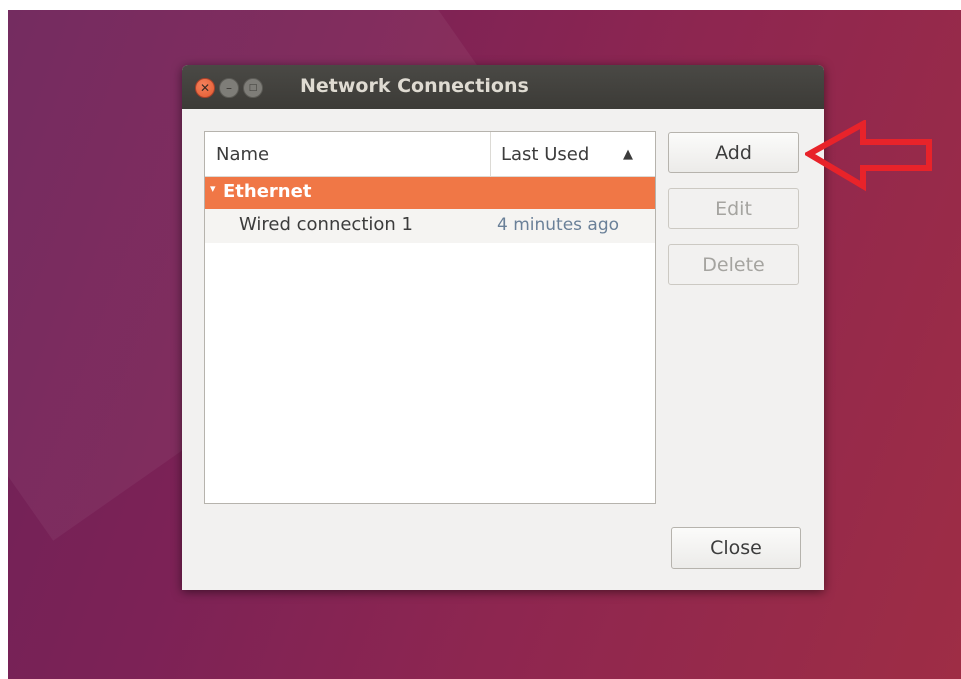  I want to click on group-row-ethernet: ▾ Ethernet, so click(430, 193).